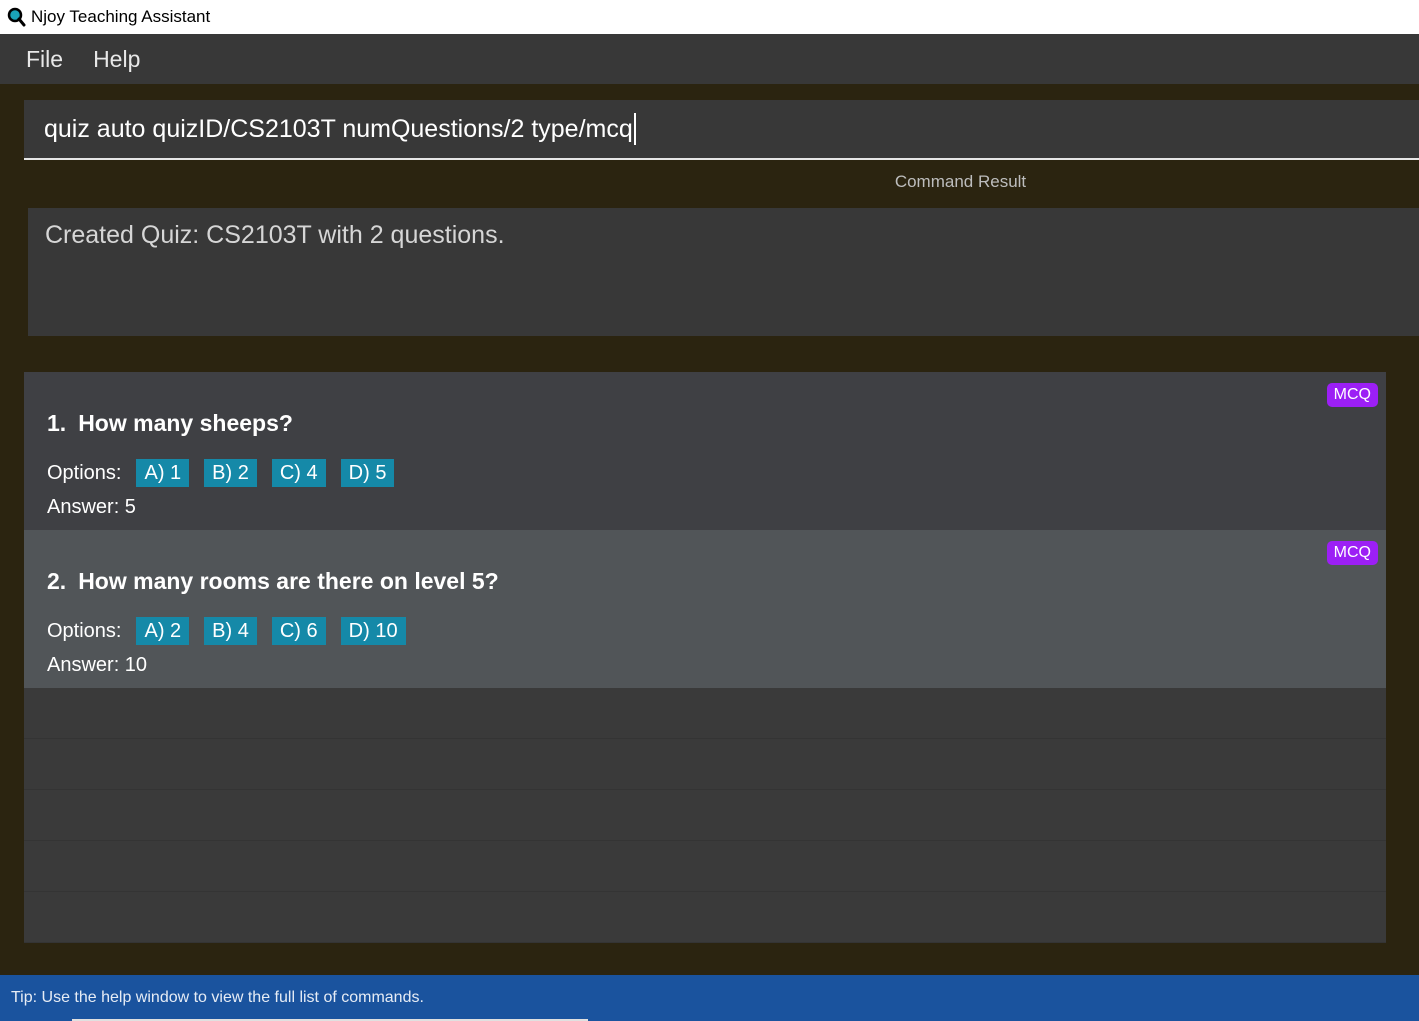 The height and width of the screenshot is (1021, 1419). What do you see at coordinates (709, 59) in the screenshot?
I see `menu-bar: File Help` at bounding box center [709, 59].